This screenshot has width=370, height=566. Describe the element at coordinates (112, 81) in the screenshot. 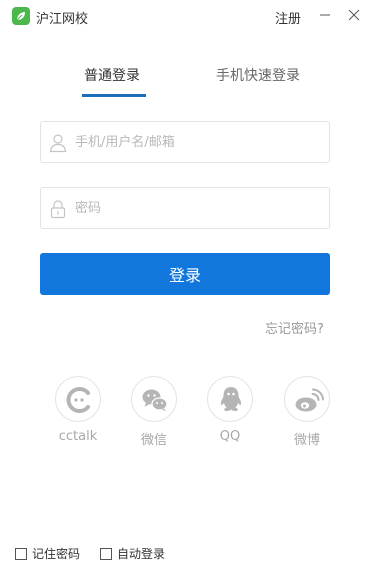

I see `tab-normal-login: 普通登录` at that location.